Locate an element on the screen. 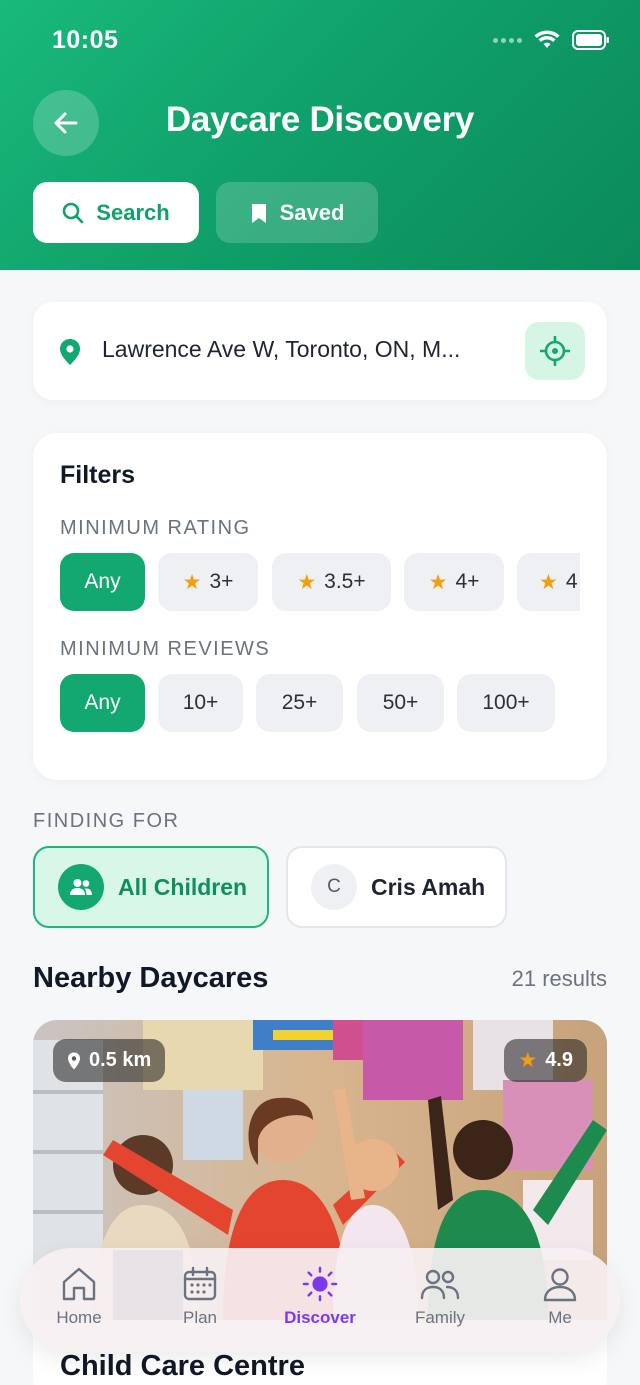 Image resolution: width=640 pixels, height=1385 pixels. child-chip-all: All Children is located at coordinates (151, 887).